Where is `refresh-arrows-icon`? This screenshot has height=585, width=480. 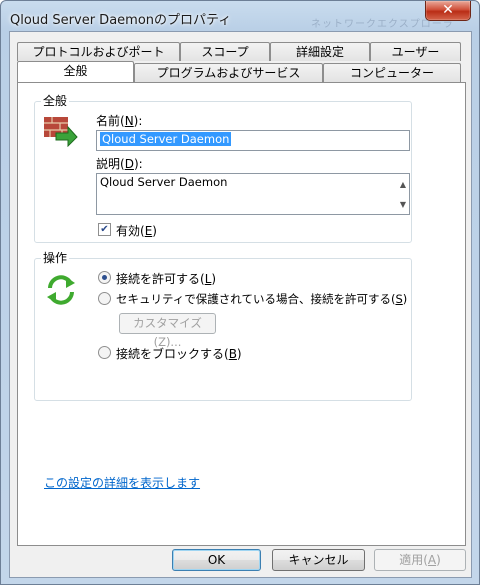
refresh-arrows-icon is located at coordinates (61, 290).